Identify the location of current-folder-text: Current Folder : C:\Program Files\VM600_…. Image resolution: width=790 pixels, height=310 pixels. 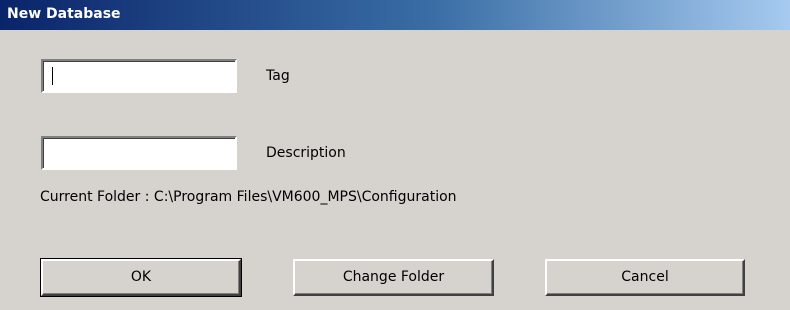
(248, 197).